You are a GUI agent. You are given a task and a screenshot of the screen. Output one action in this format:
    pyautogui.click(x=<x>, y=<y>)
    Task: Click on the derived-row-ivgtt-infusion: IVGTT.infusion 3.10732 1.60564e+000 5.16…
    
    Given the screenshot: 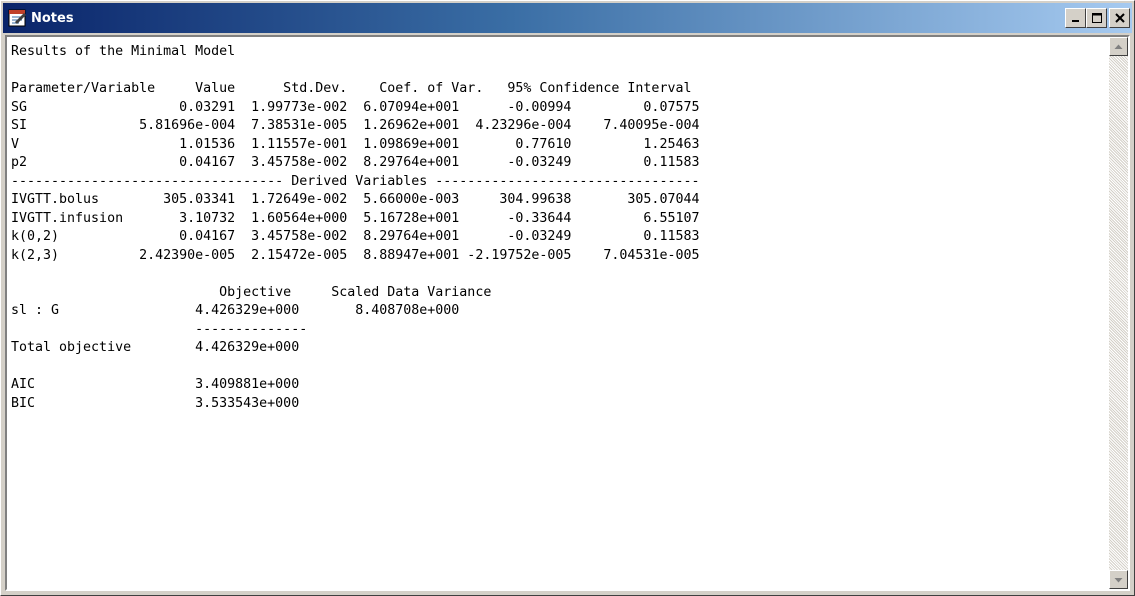 What is the action you would take?
    pyautogui.click(x=355, y=218)
    